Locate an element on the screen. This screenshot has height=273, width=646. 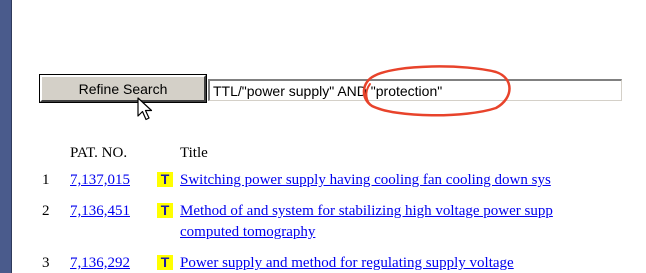
column-header-pat-no: PAT. NO. is located at coordinates (99, 153).